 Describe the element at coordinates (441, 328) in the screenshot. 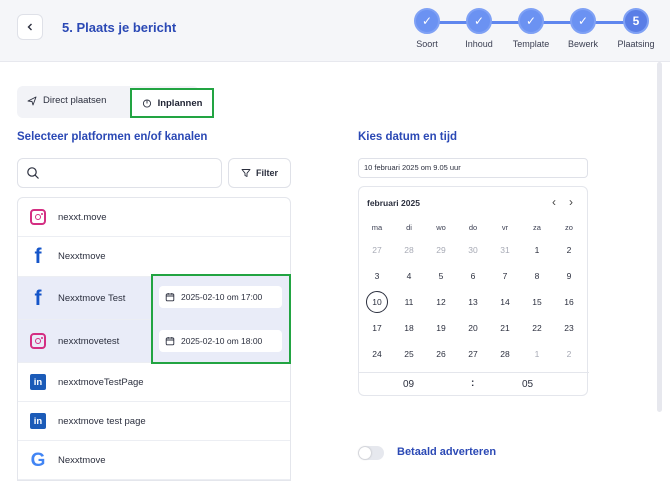

I see `calendar-day: 19` at that location.